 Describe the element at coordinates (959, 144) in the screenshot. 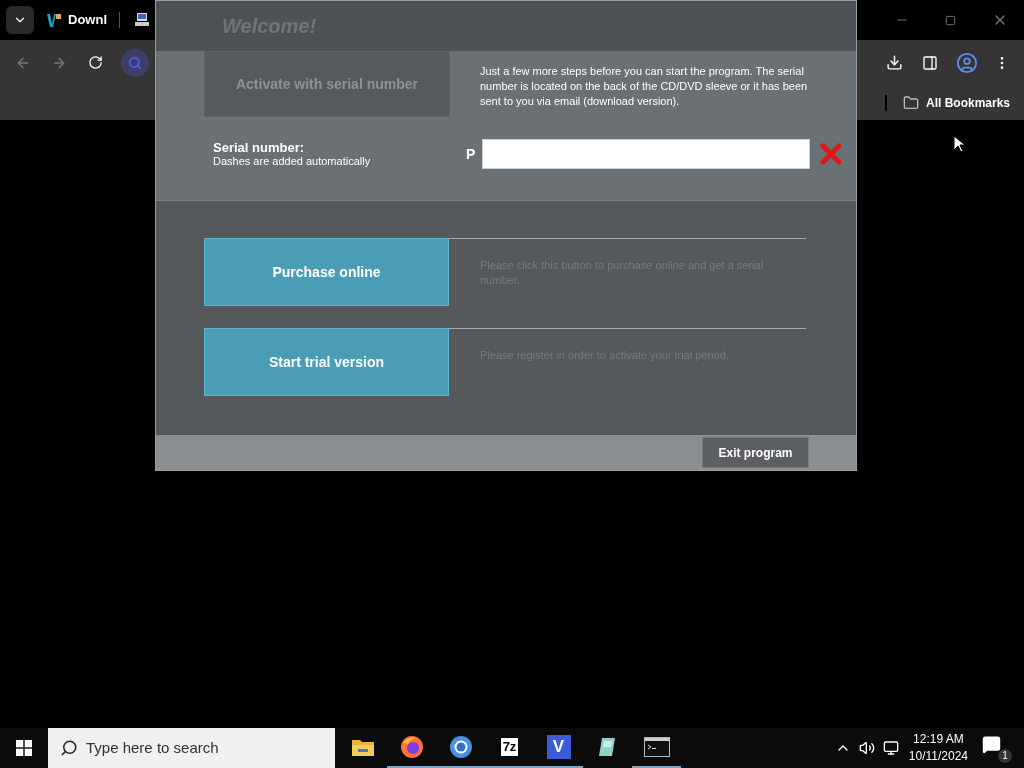

I see `mouse-cursor-icon` at that location.